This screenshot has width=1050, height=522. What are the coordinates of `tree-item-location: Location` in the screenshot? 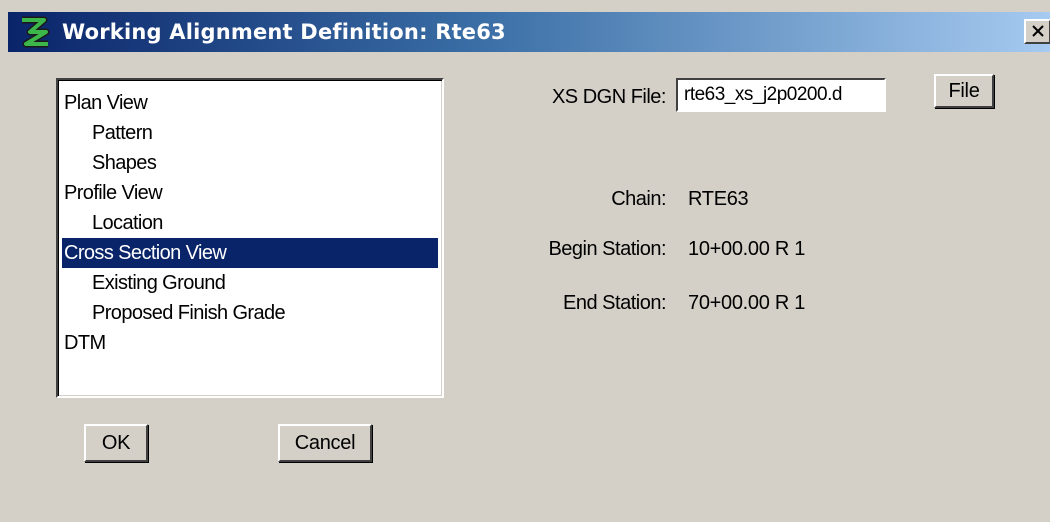 It's located at (250, 223).